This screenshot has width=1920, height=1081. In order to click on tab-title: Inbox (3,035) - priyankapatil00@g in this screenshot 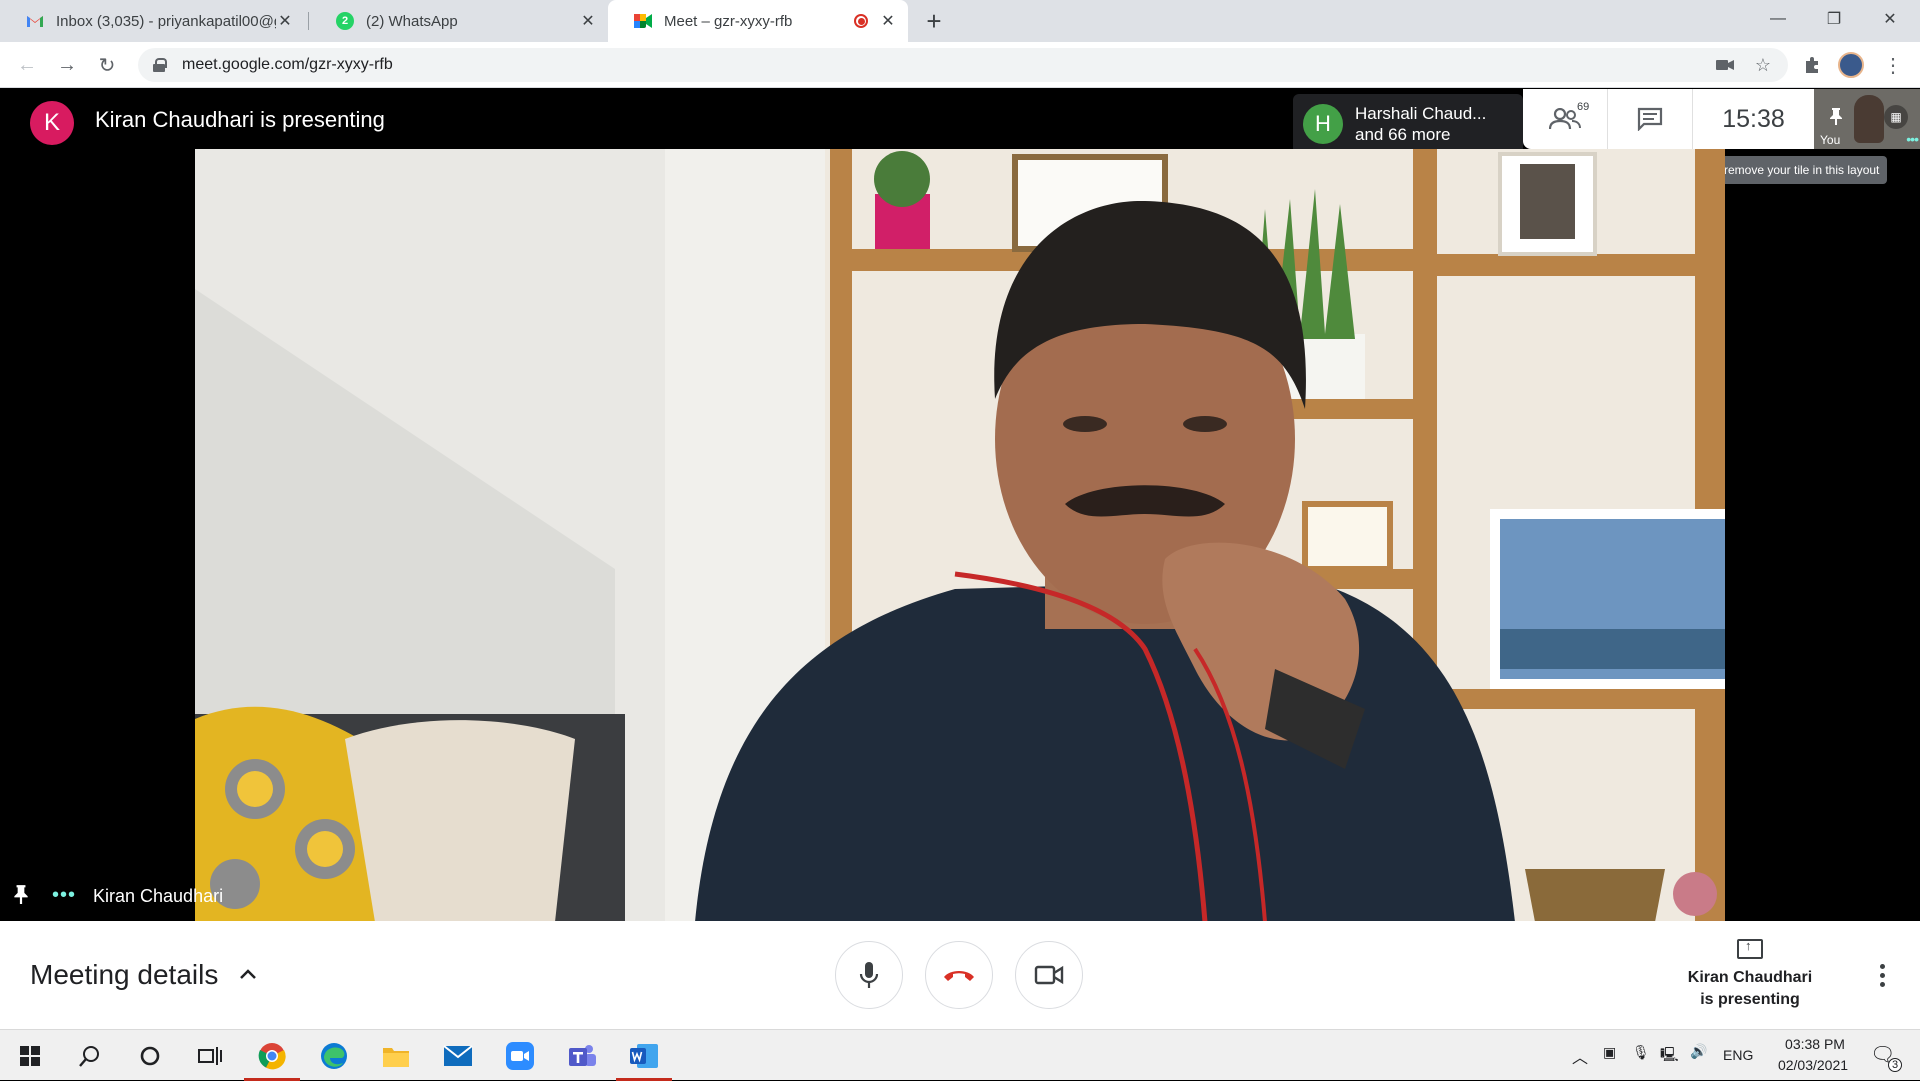, I will do `click(166, 21)`.